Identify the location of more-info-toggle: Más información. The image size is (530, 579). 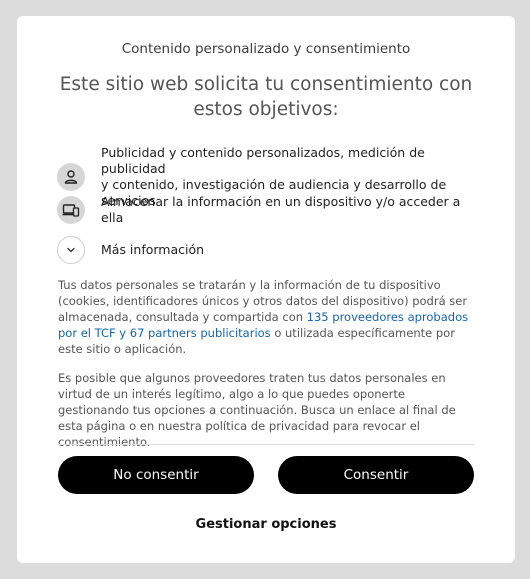
(267, 250).